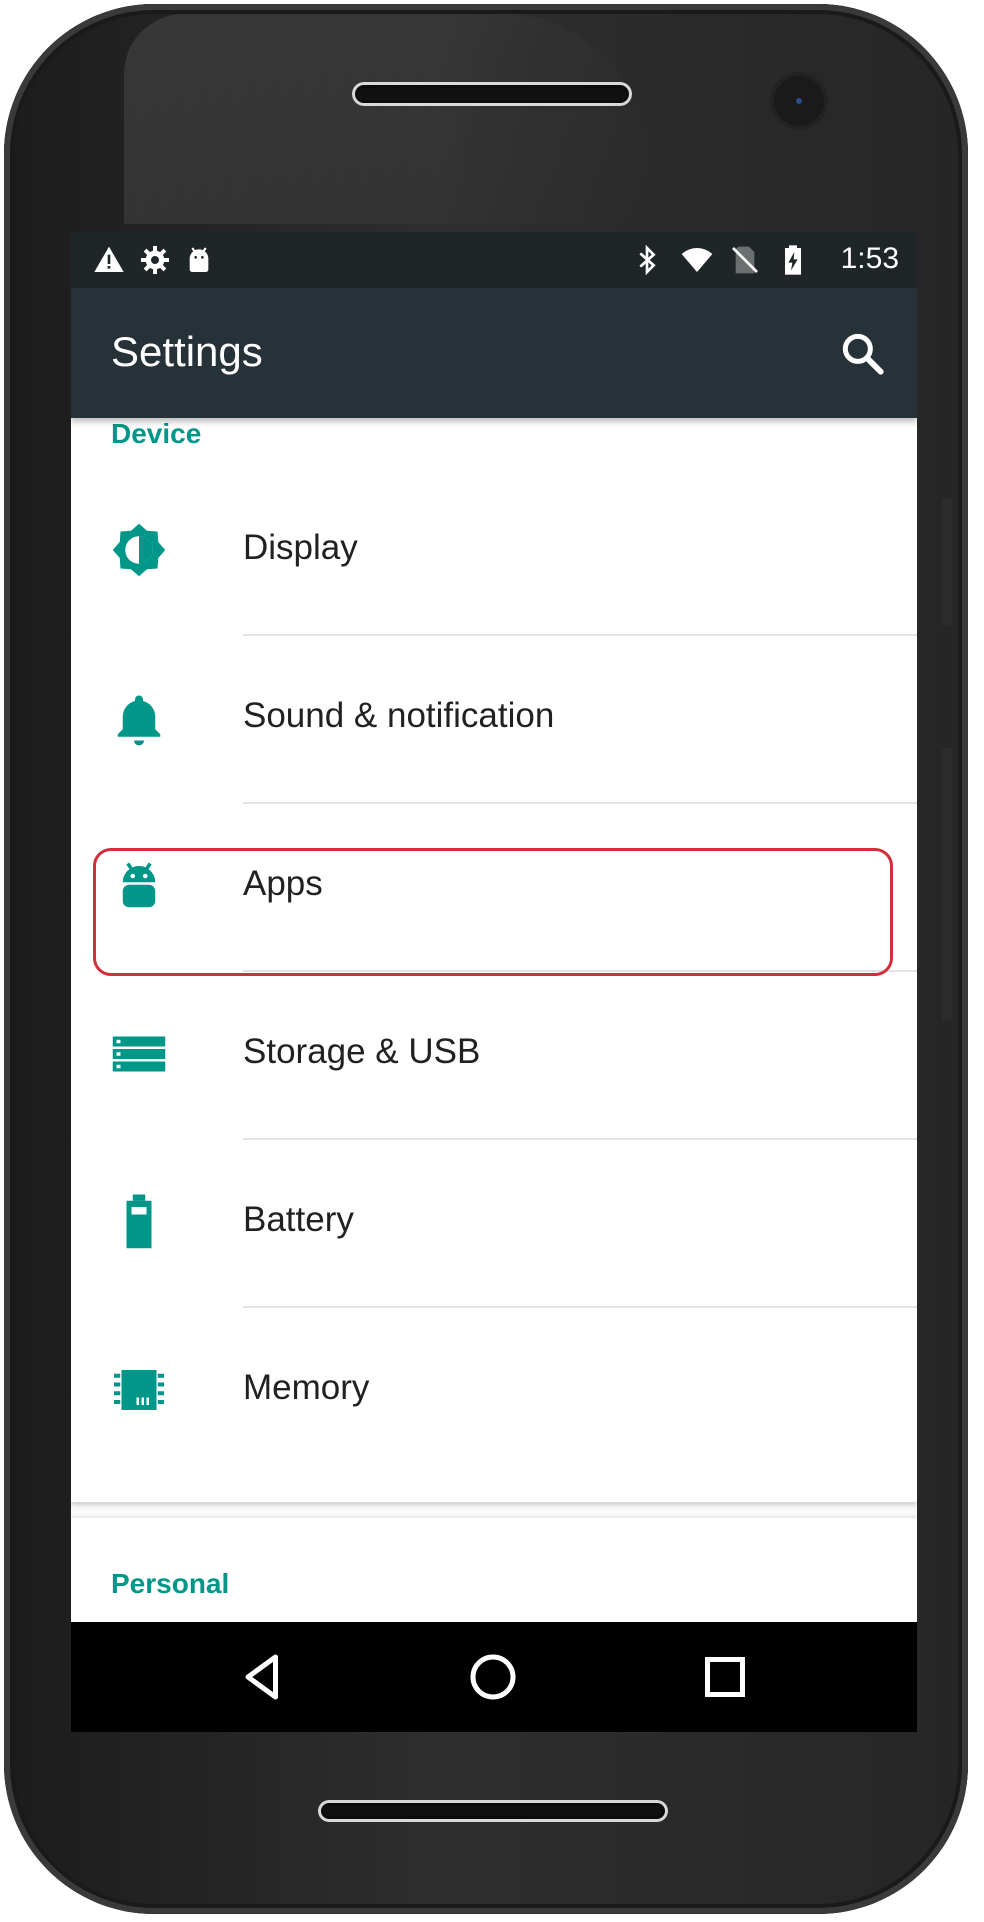 This screenshot has height=1922, width=984. Describe the element at coordinates (300, 547) in the screenshot. I see `settings-item-label: Display` at that location.